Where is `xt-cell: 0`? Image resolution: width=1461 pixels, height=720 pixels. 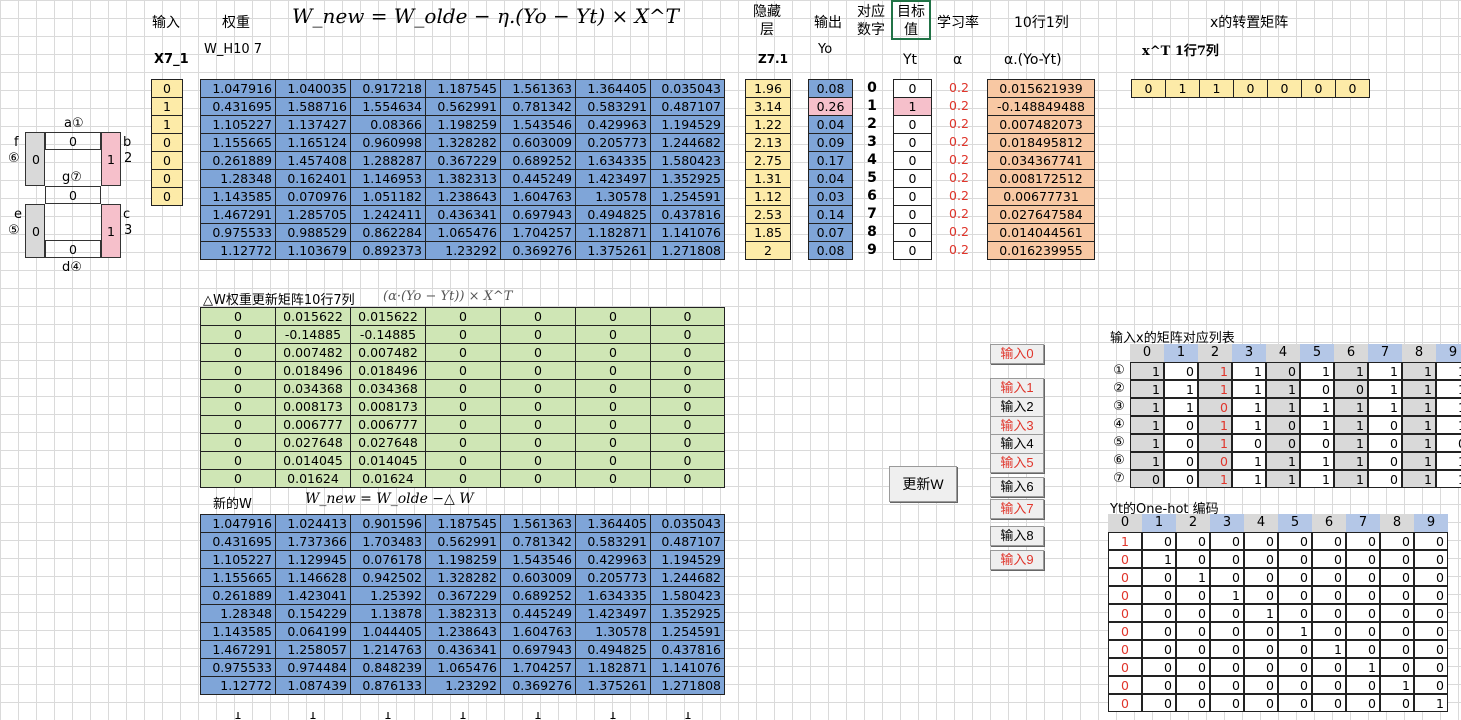
xt-cell: 0 is located at coordinates (1353, 89).